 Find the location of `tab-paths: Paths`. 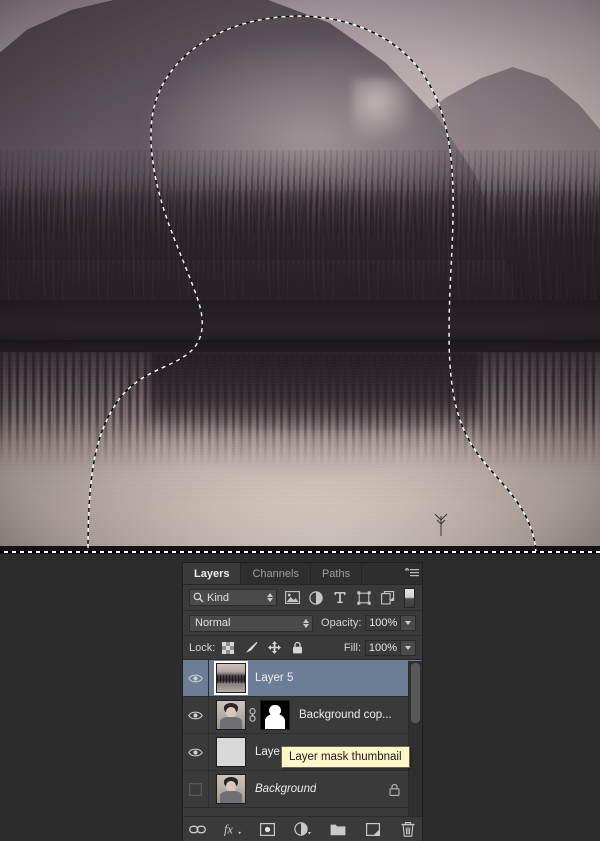

tab-paths: Paths is located at coordinates (336, 573).